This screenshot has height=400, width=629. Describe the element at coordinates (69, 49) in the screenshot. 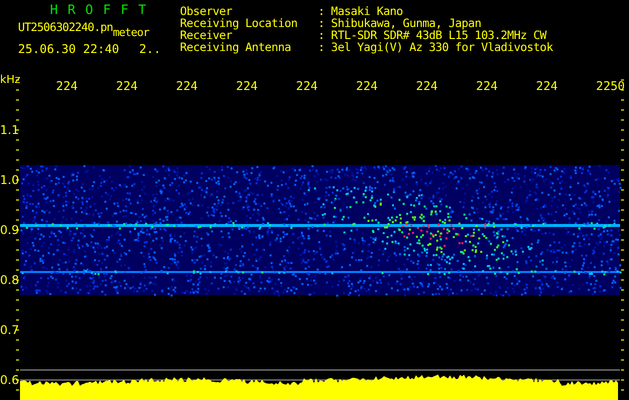

I see `date-time: 25.06.30 22:40` at that location.